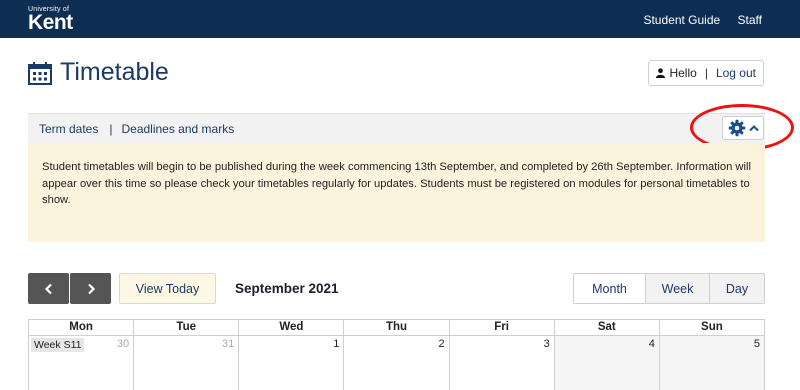 The image size is (800, 390). What do you see at coordinates (756, 344) in the screenshot?
I see `day-number: 5` at bounding box center [756, 344].